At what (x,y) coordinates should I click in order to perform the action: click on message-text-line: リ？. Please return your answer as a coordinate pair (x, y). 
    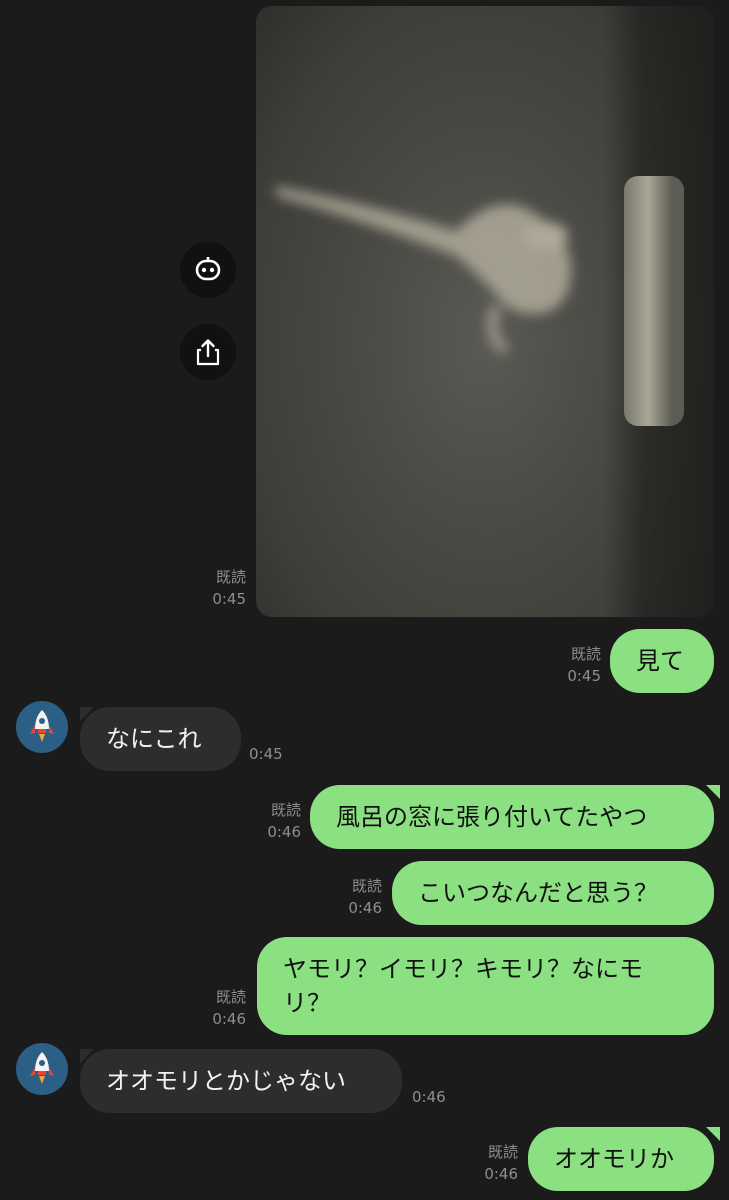
    Looking at the image, I should click on (307, 1003).